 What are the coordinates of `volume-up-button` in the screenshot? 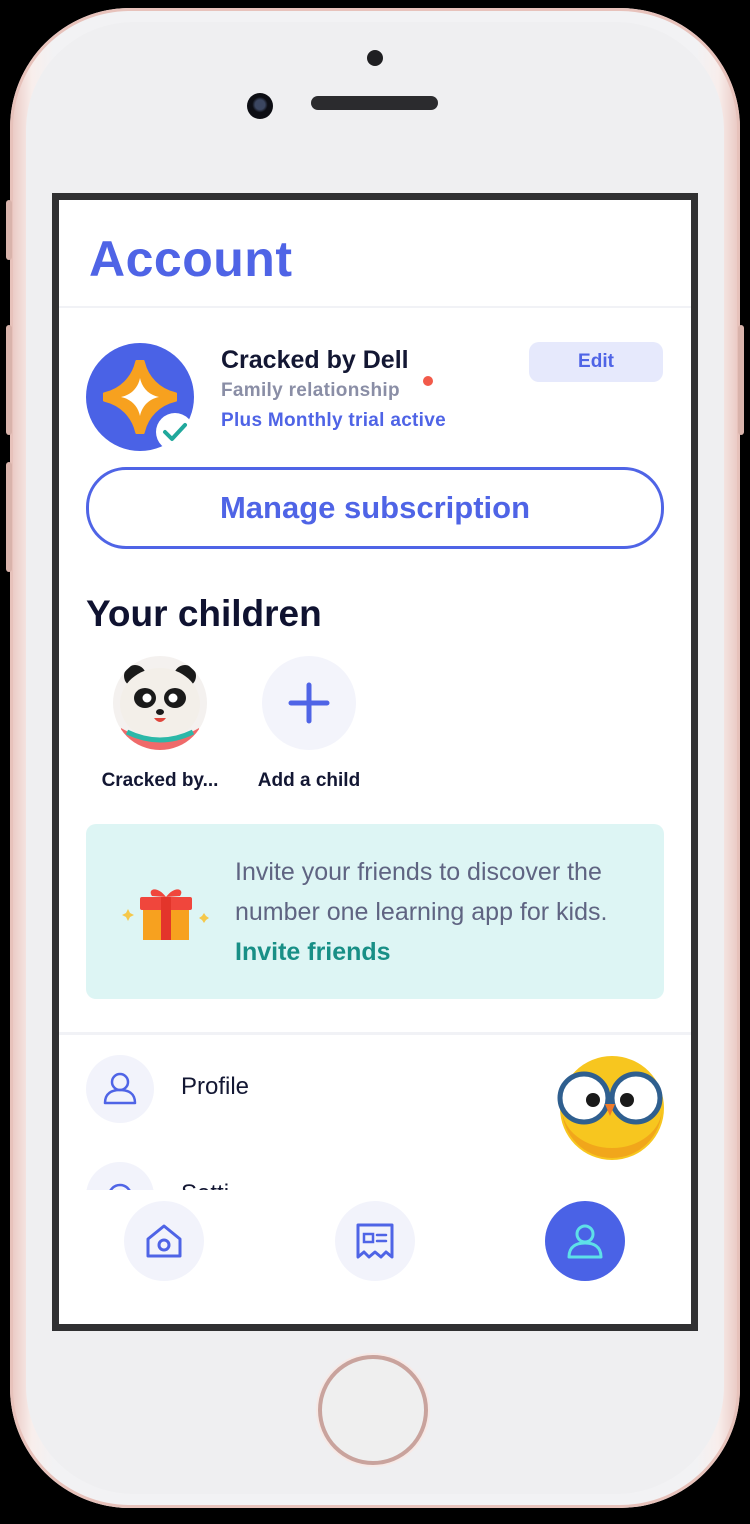 It's located at (9, 380).